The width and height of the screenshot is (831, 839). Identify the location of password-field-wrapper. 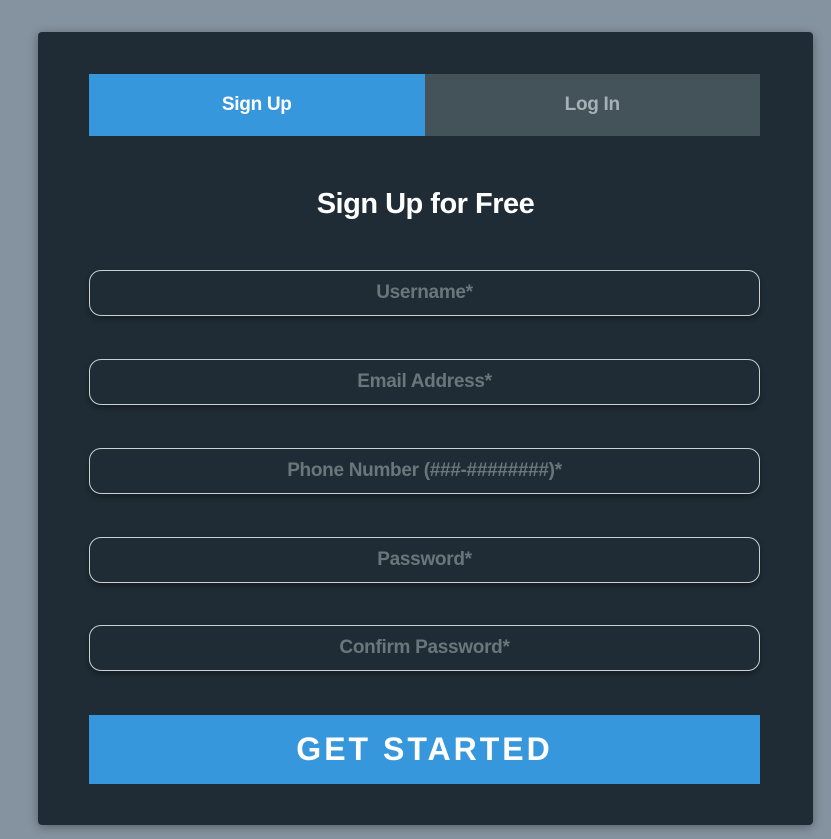
(424, 560).